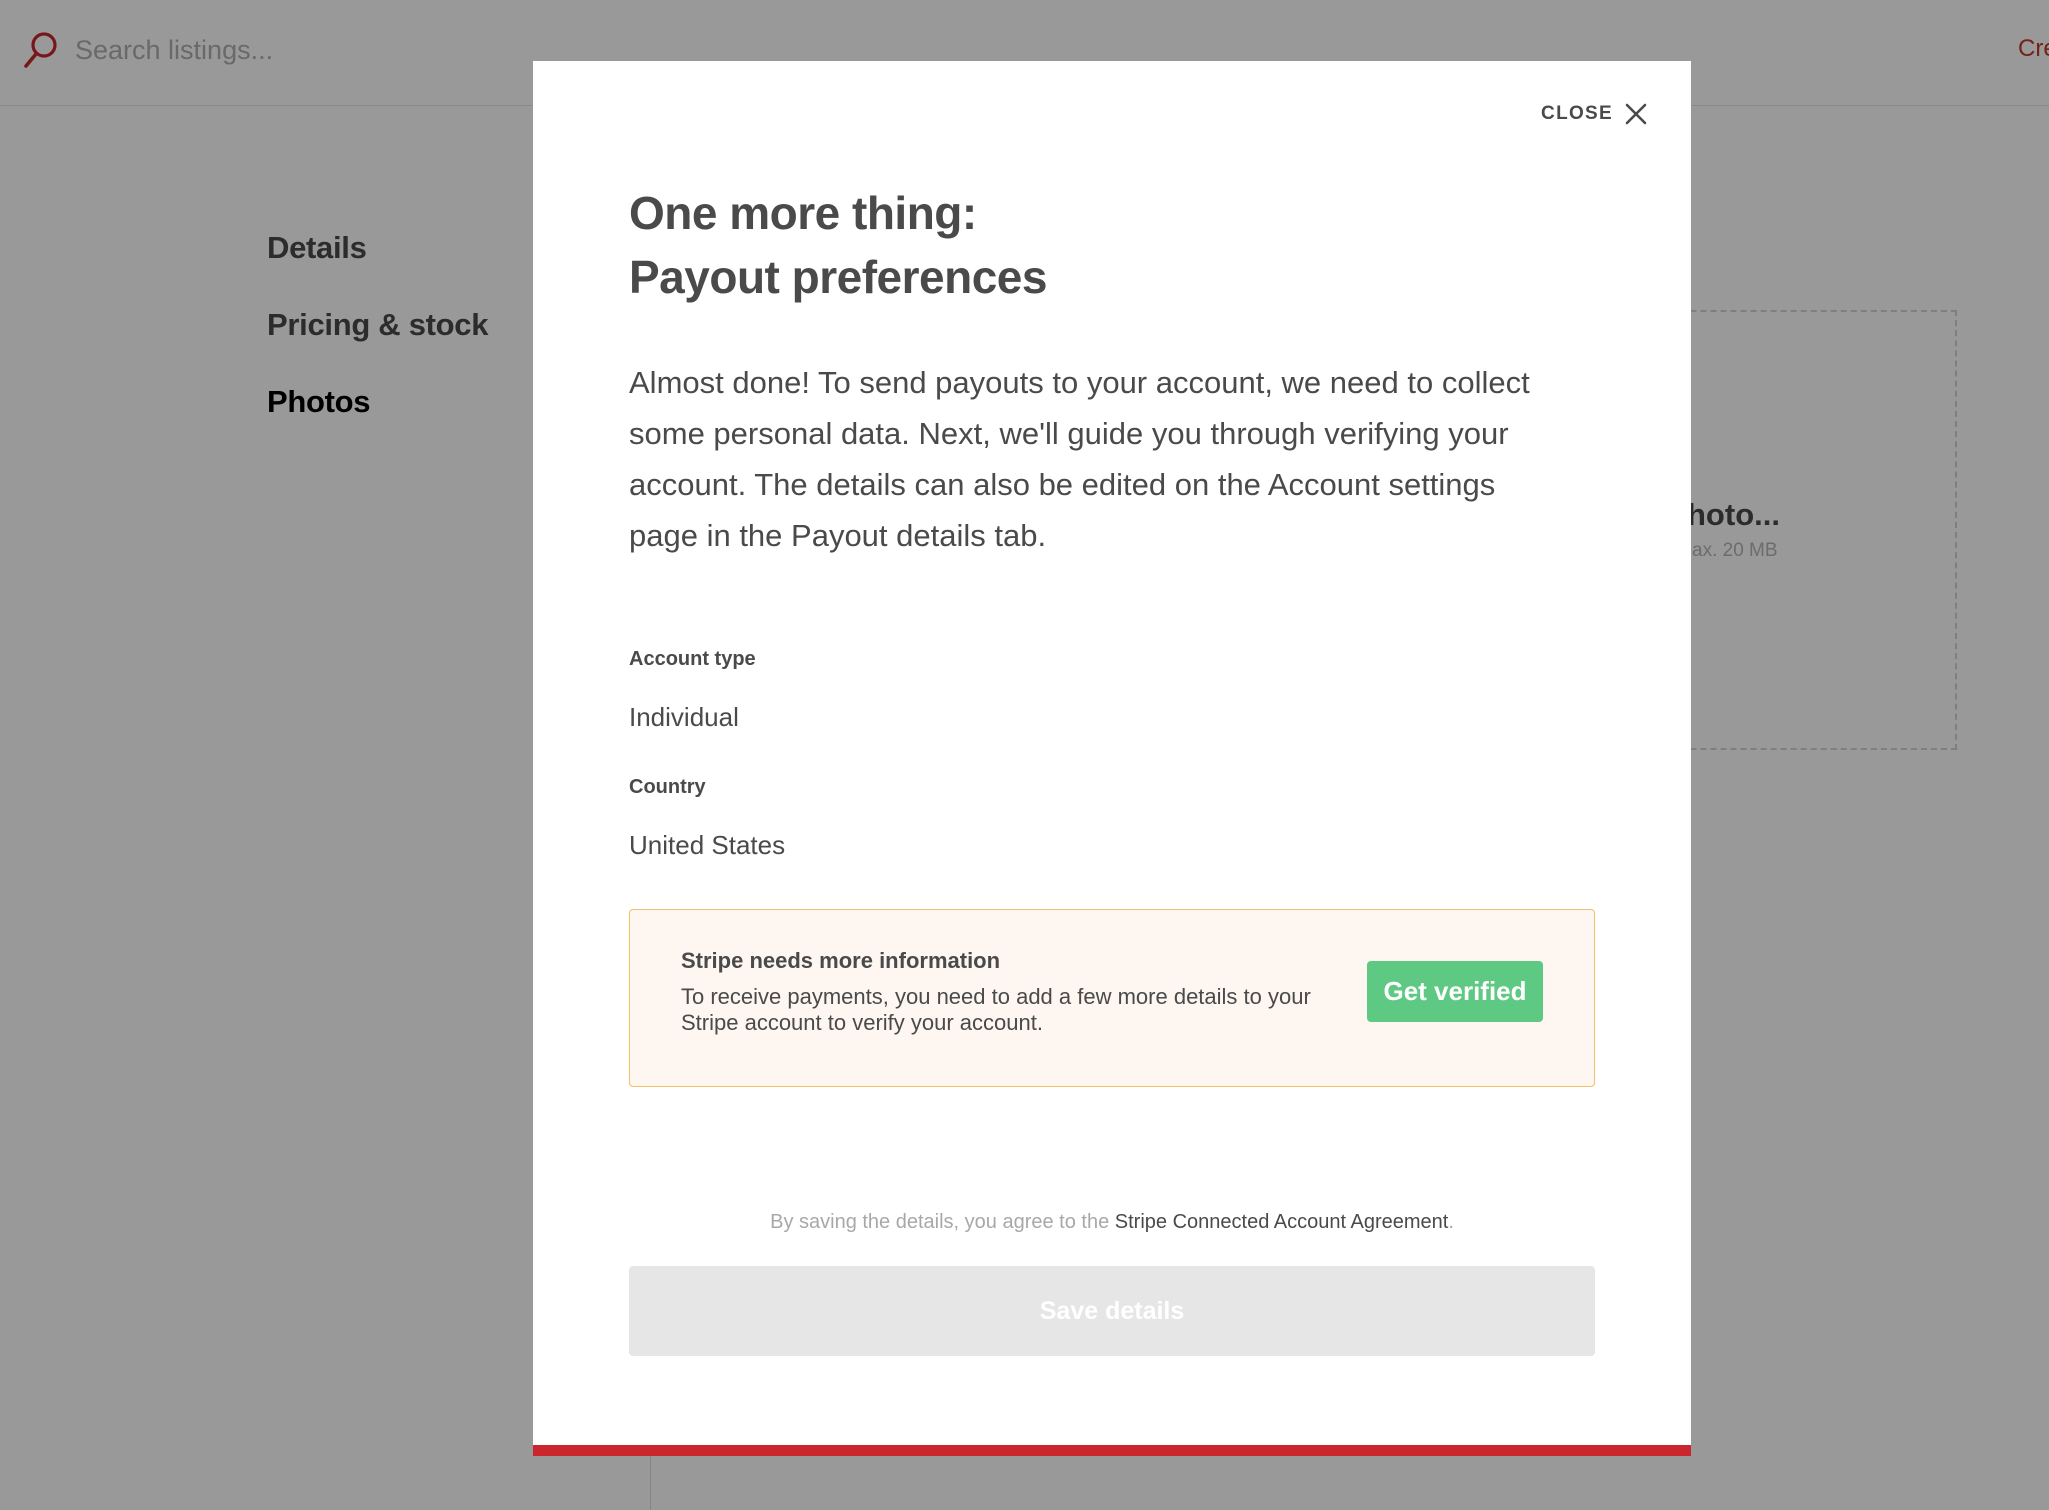 This screenshot has height=1510, width=2049. Describe the element at coordinates (1577, 113) in the screenshot. I see `close-label: CLOSE` at that location.